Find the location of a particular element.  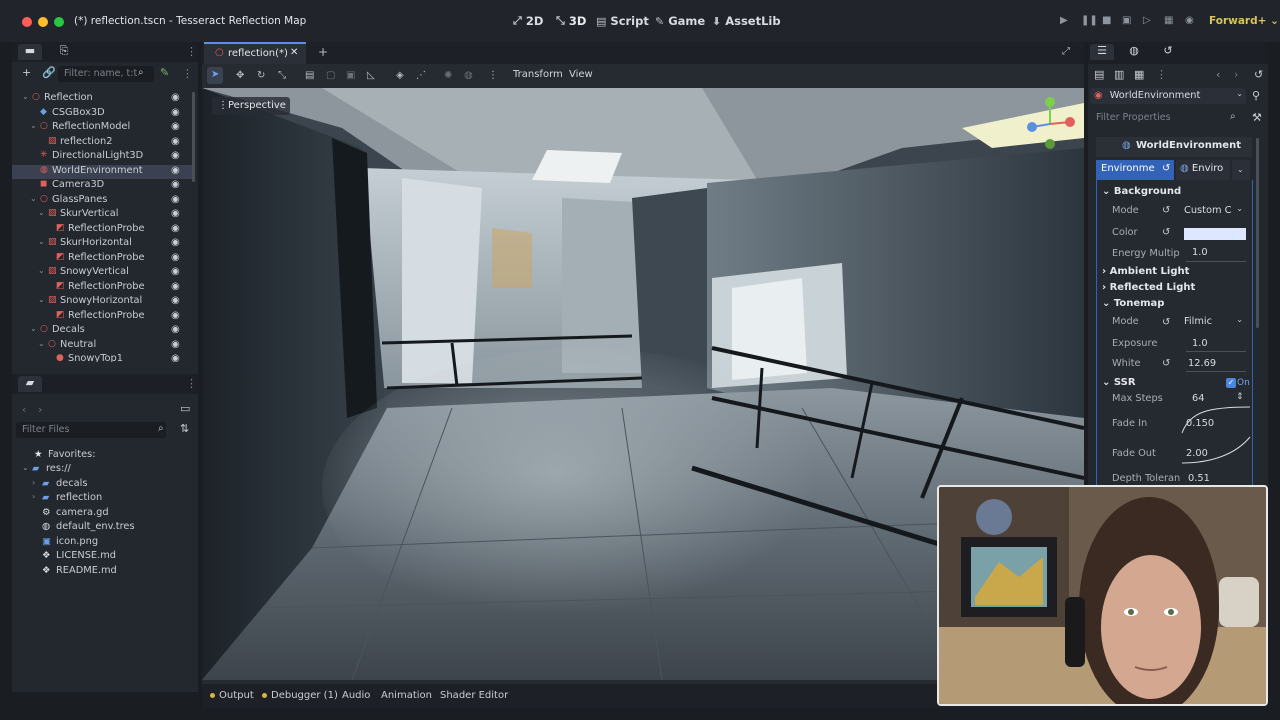

object-history-icon: ↺ is located at coordinates (1258, 74).